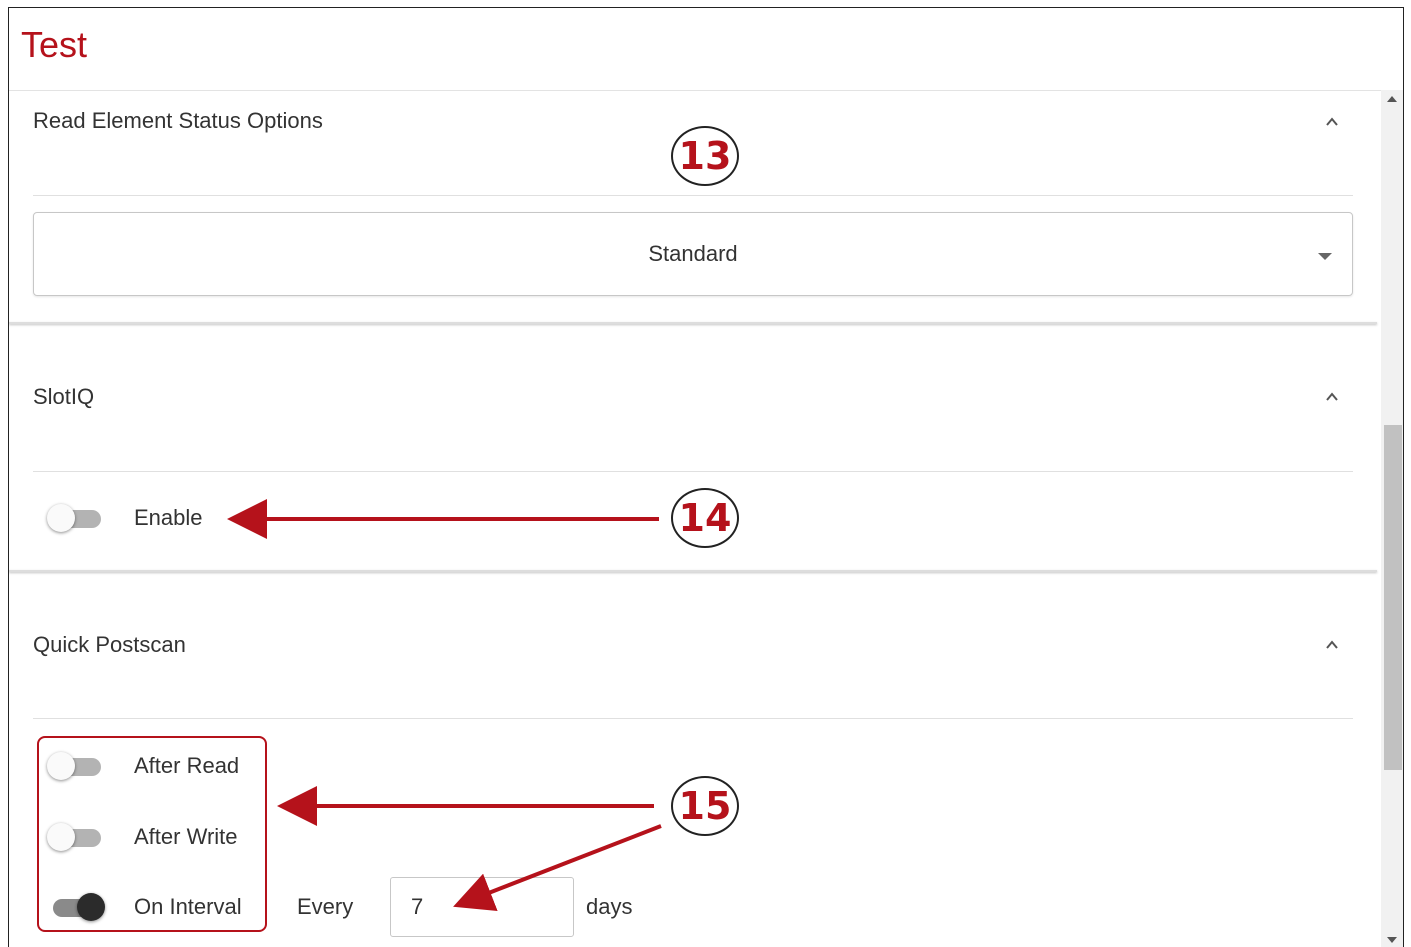 The height and width of the screenshot is (947, 1411). I want to click on callout-14: 14, so click(705, 518).